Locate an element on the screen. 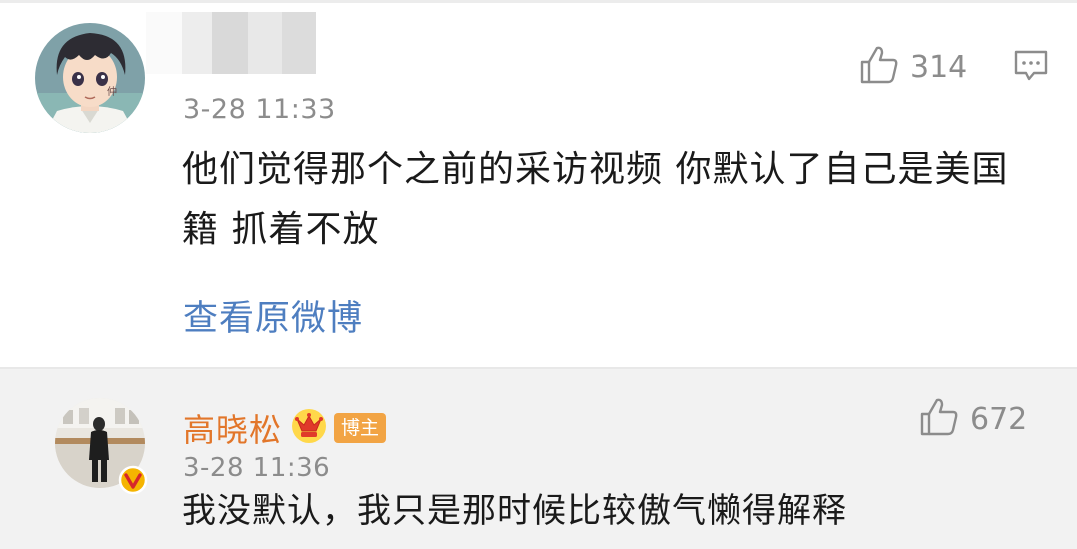  author-name: 高晓松 is located at coordinates (232, 428).